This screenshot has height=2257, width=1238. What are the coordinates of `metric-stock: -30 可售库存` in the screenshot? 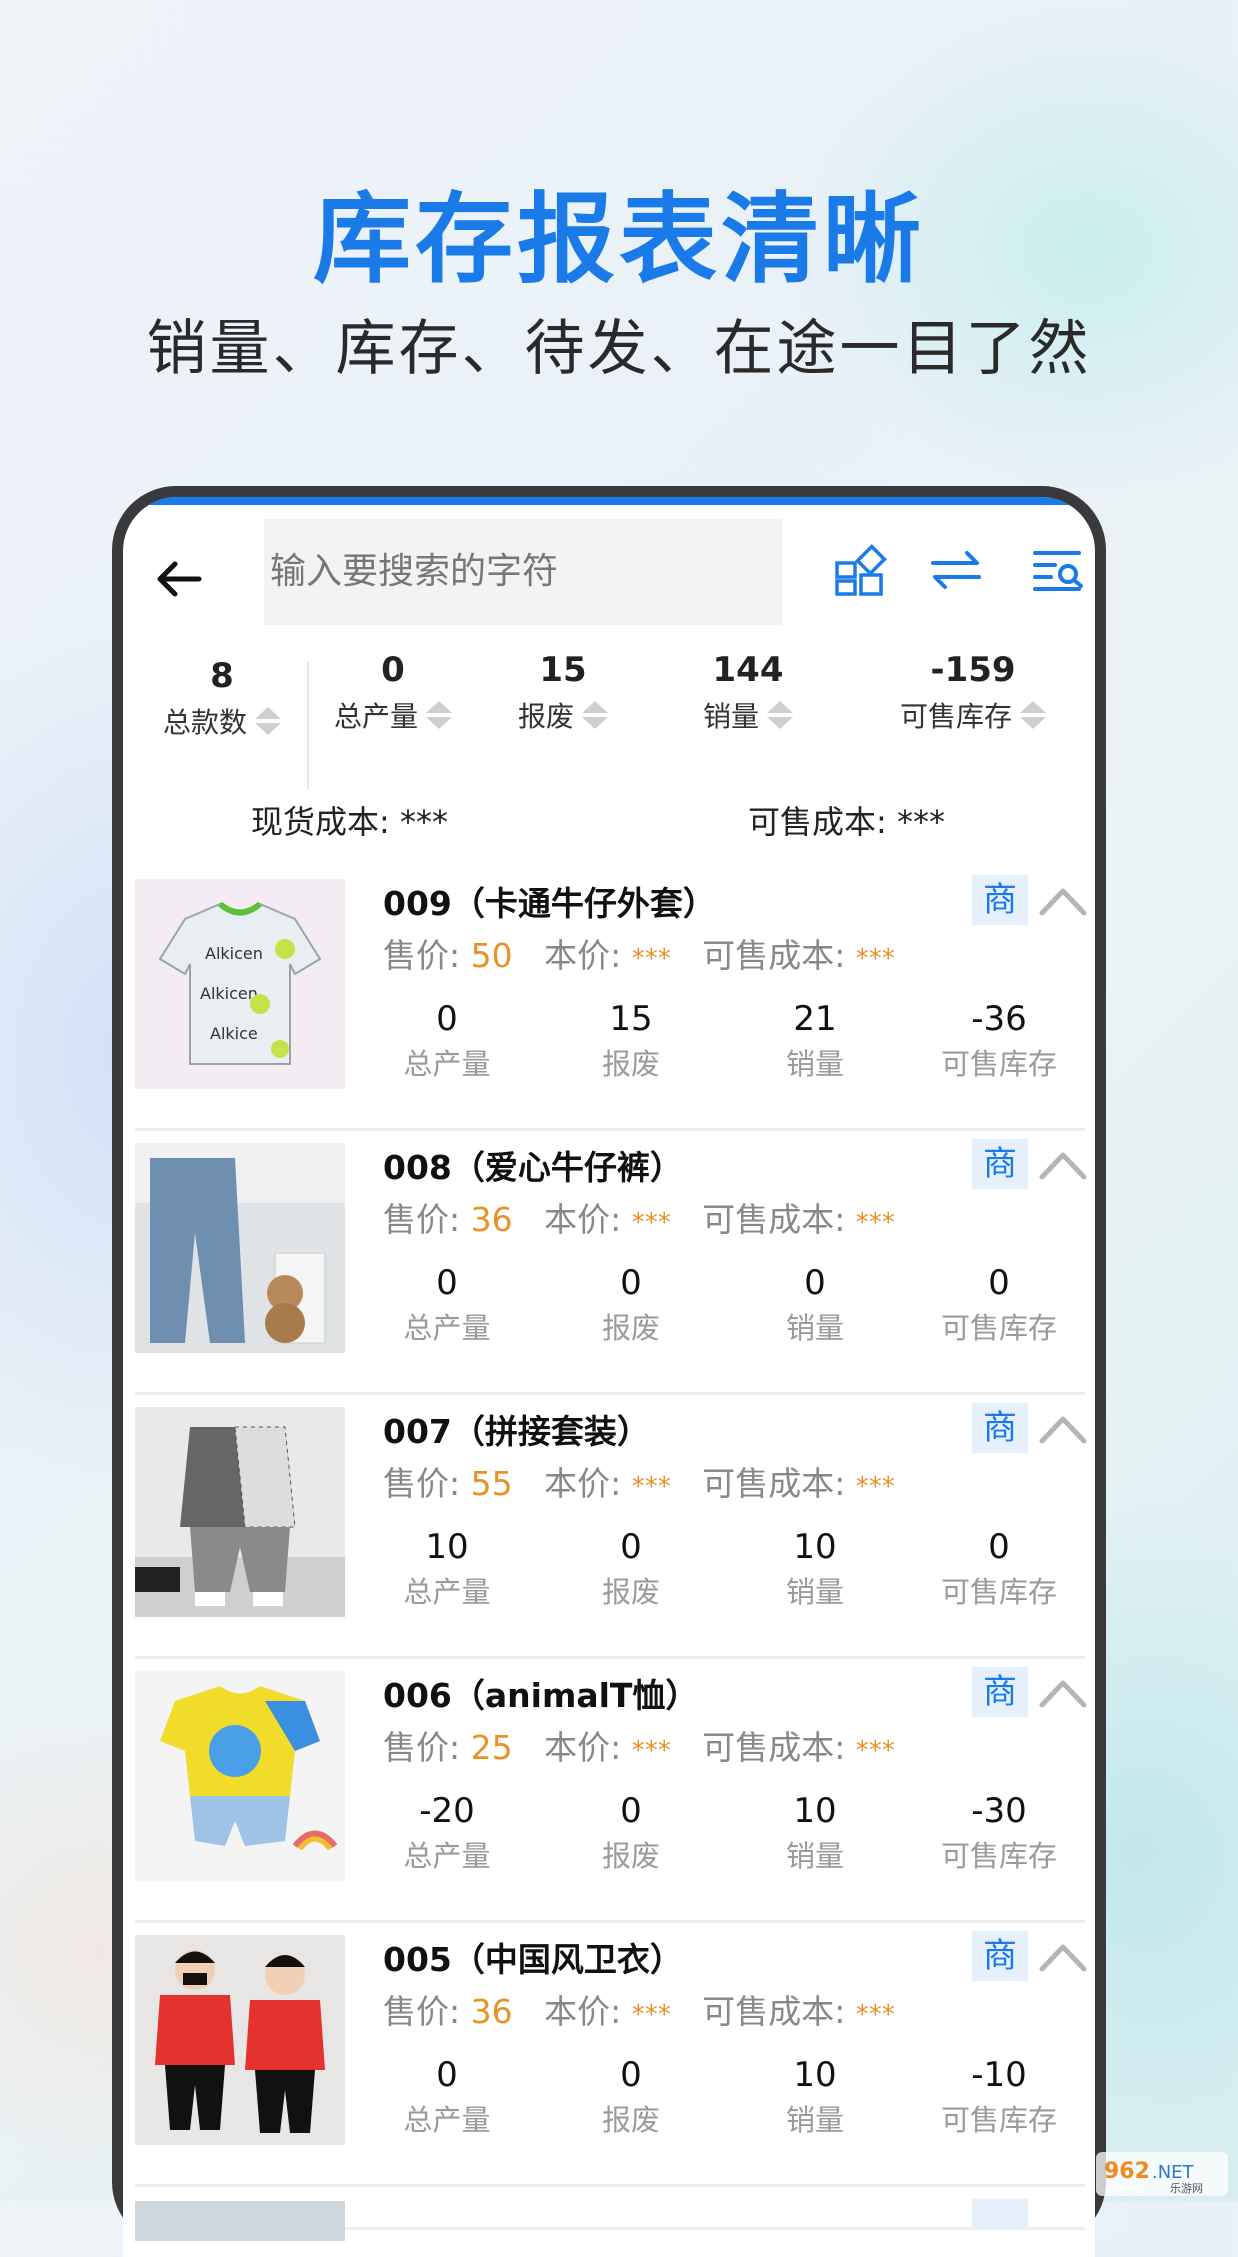 It's located at (999, 1832).